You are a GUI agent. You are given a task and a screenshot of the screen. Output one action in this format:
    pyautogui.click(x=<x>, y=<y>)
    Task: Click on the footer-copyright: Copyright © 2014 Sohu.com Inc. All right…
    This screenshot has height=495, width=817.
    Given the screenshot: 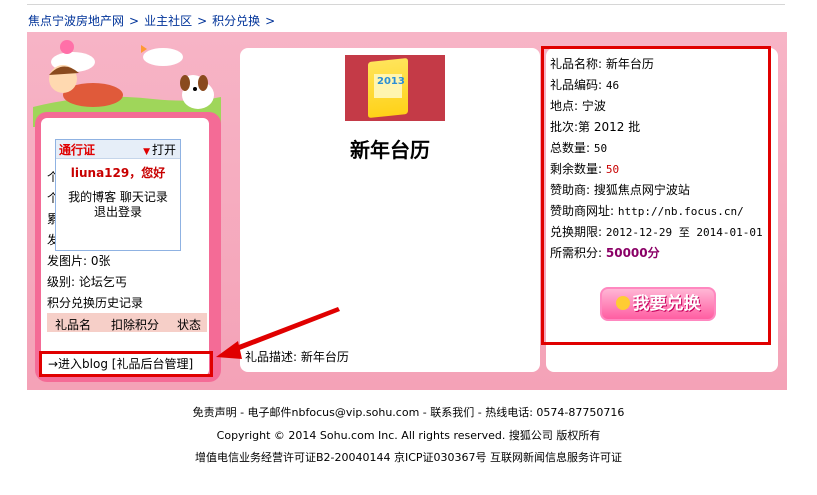 What is the action you would take?
    pyautogui.click(x=408, y=435)
    